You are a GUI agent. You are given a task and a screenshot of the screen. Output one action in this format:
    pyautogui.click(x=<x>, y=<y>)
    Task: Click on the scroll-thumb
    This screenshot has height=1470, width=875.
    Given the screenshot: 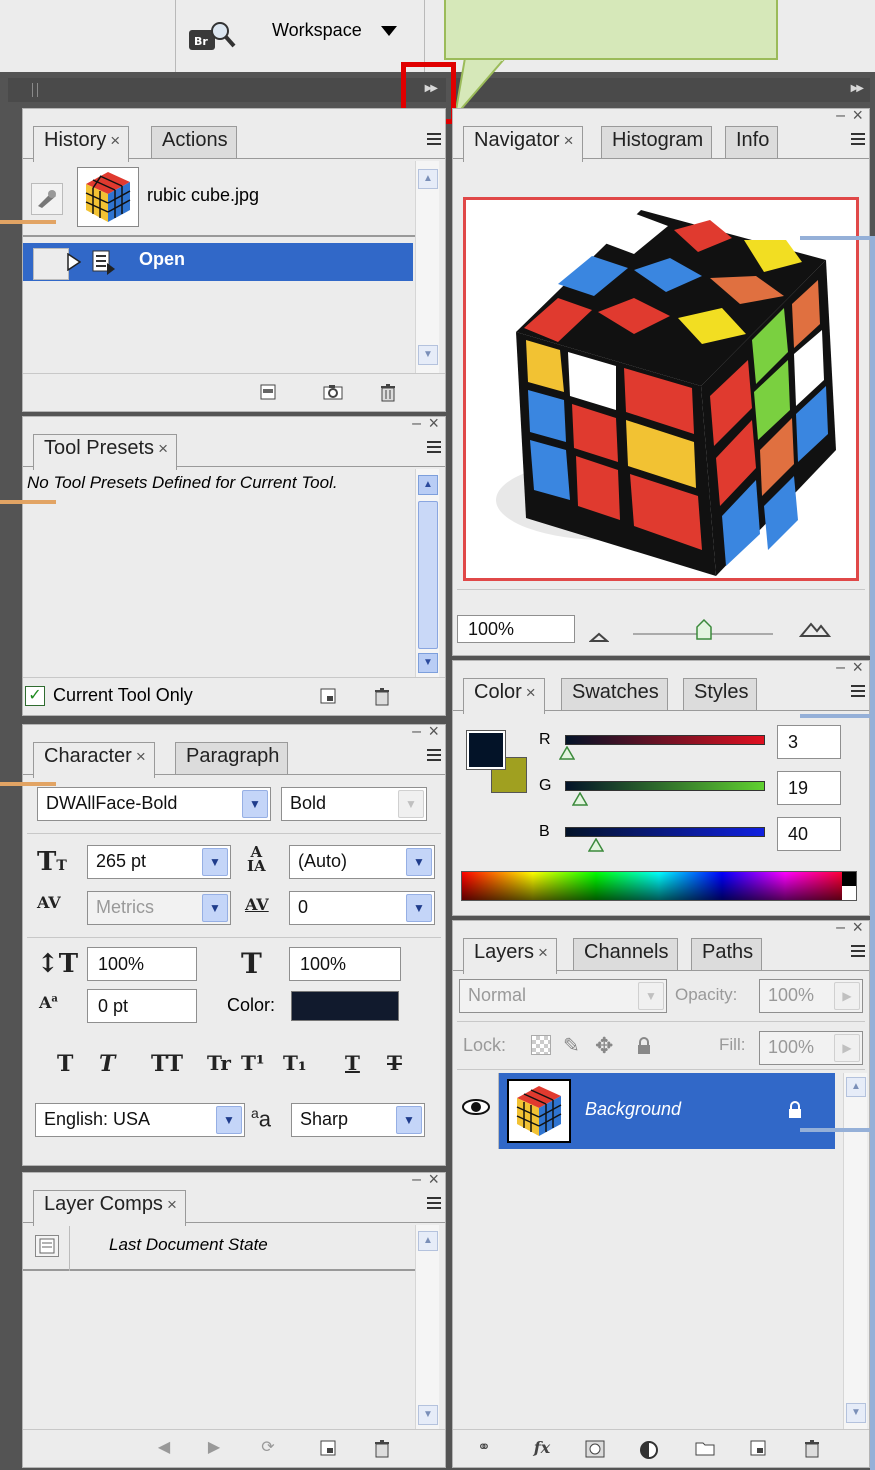 What is the action you would take?
    pyautogui.click(x=428, y=575)
    